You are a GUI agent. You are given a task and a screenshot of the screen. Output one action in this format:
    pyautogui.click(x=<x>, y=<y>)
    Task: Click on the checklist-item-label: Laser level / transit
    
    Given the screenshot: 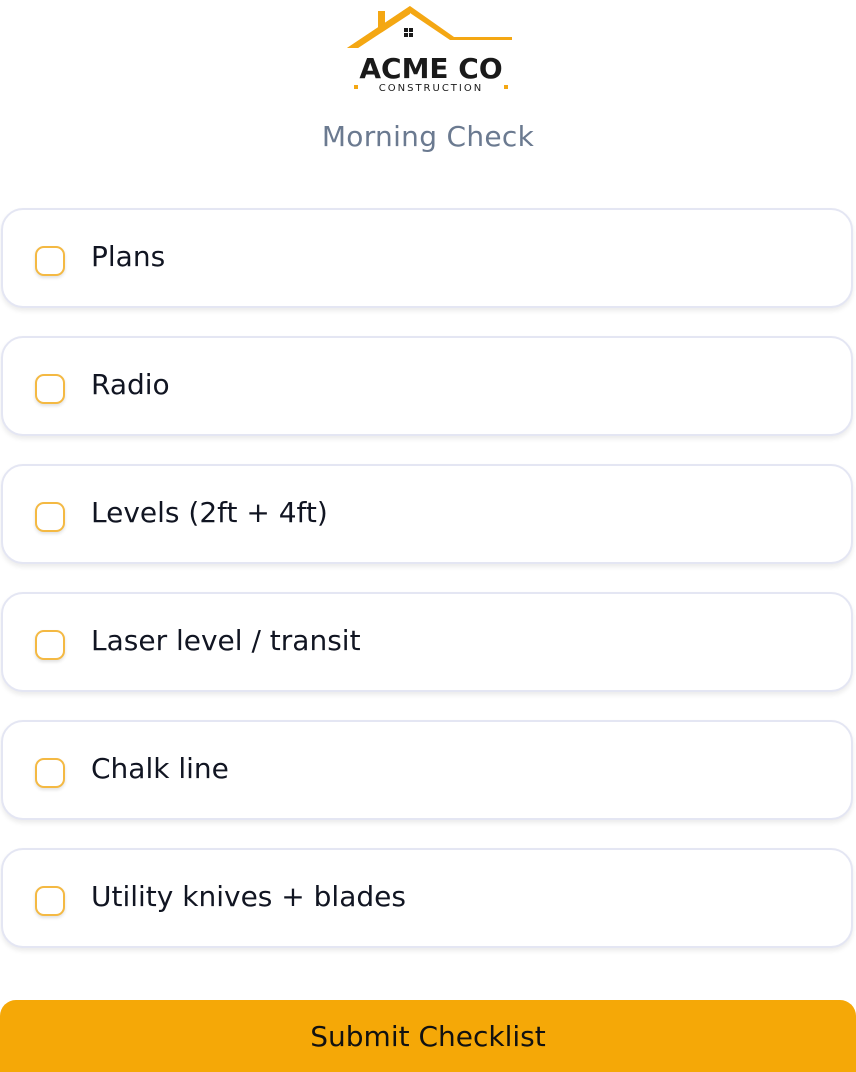 What is the action you would take?
    pyautogui.click(x=226, y=640)
    